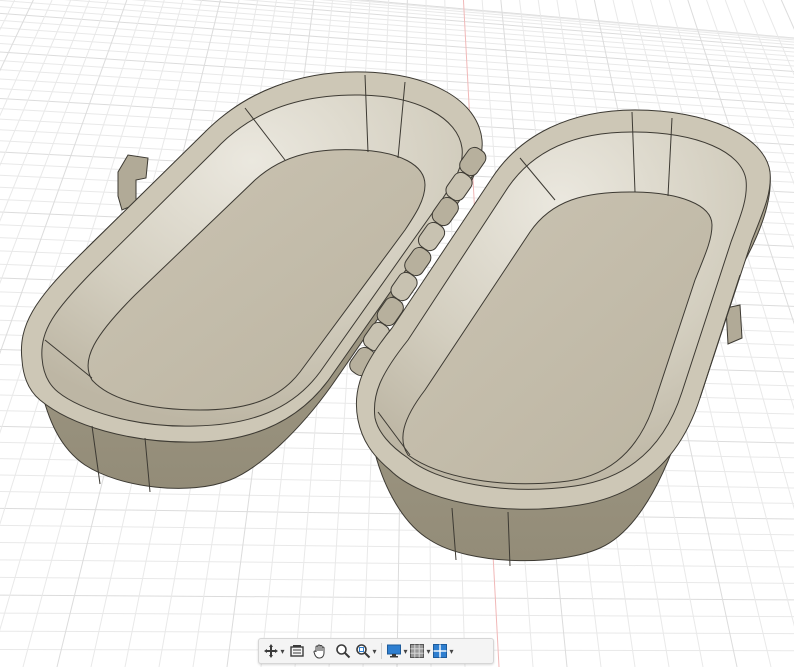  What do you see at coordinates (381, 651) in the screenshot?
I see `toolbar-divider` at bounding box center [381, 651].